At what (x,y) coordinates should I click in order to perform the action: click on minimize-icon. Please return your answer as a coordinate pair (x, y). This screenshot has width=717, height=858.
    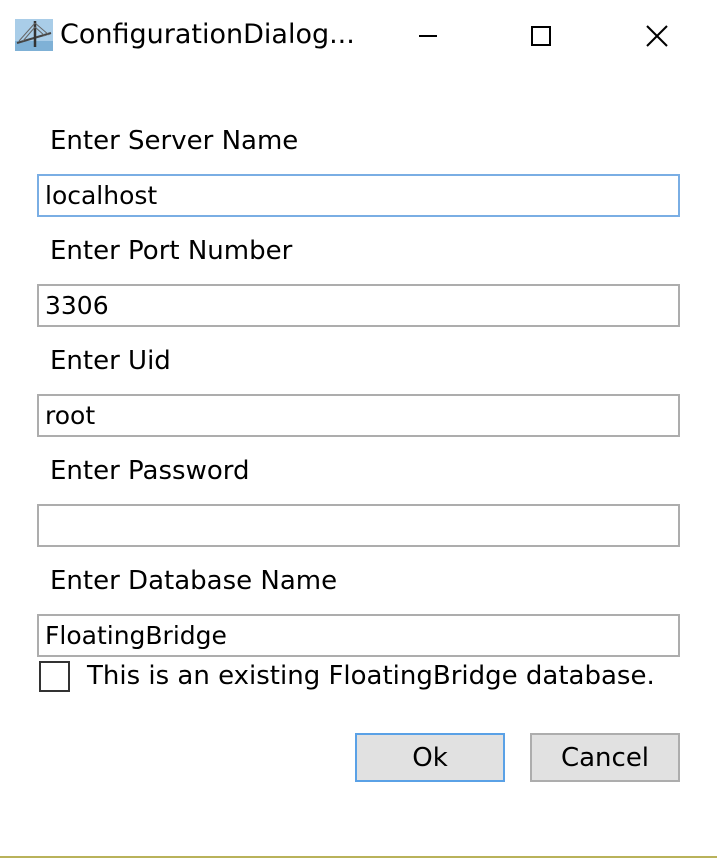
    Looking at the image, I should click on (428, 36).